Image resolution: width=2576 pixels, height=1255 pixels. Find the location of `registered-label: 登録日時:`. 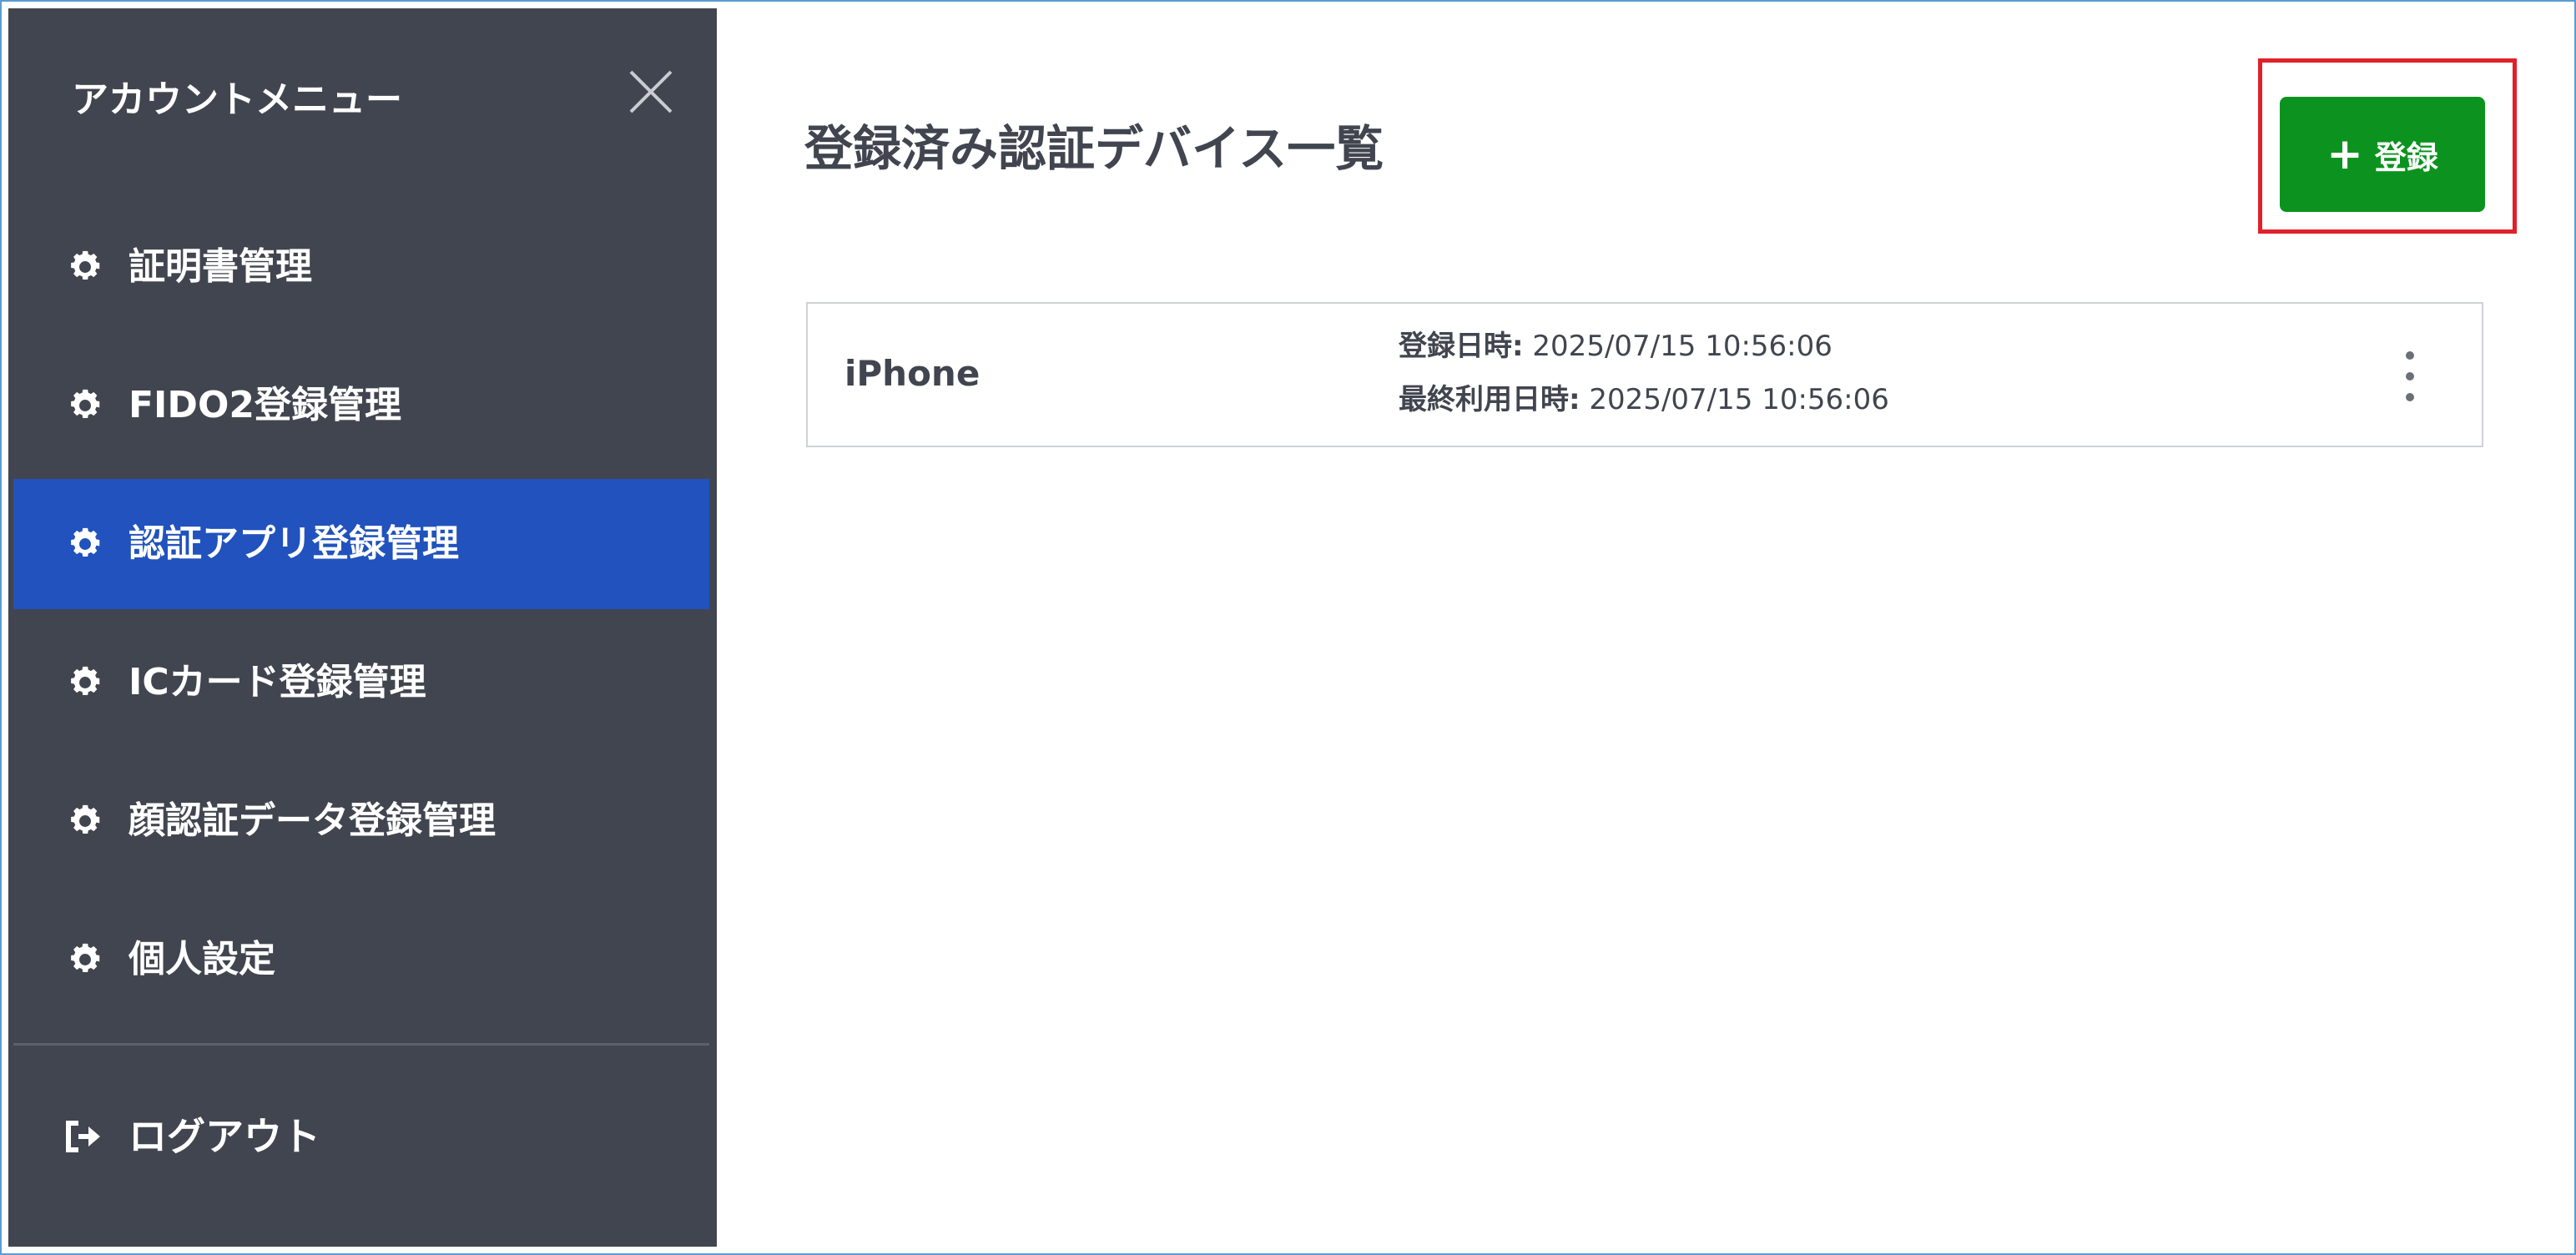

registered-label: 登録日時: is located at coordinates (1461, 346).